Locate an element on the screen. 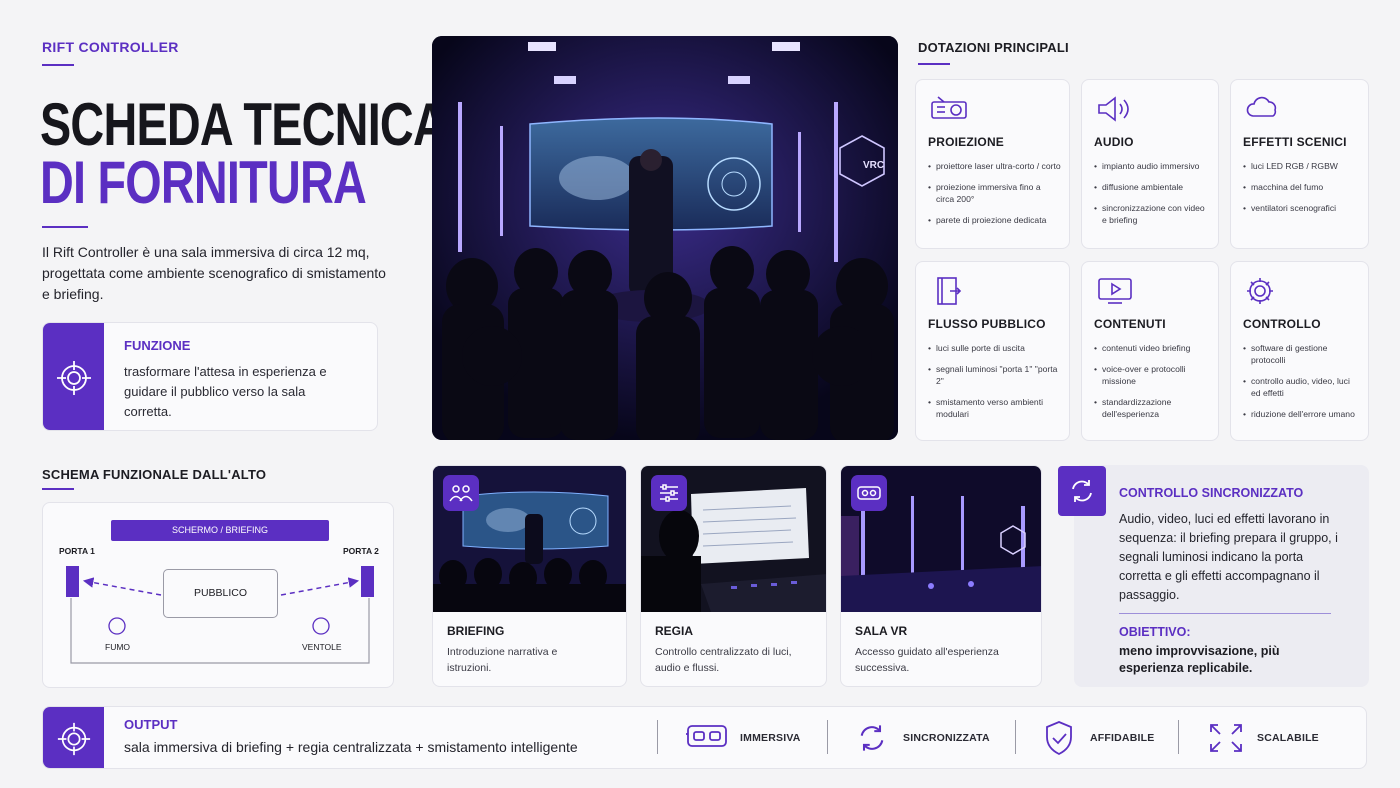  feature-bullet: proiettore laser ultra-corto / corto is located at coordinates (994, 166).